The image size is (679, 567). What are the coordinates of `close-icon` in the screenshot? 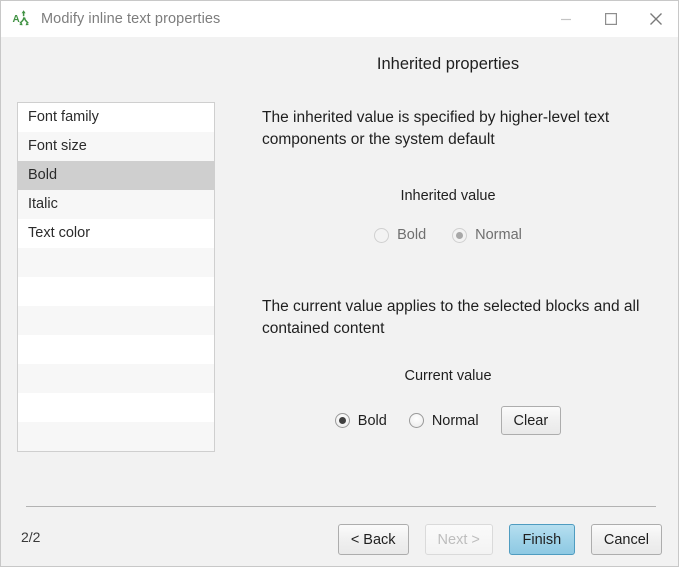 It's located at (655, 19).